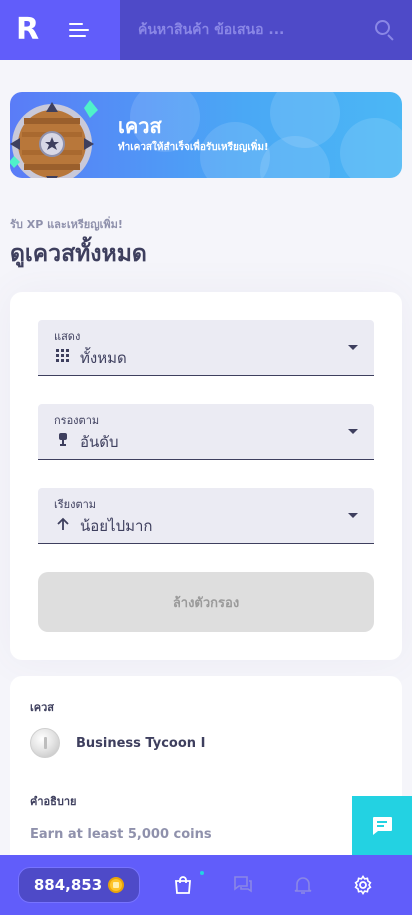 The width and height of the screenshot is (412, 915). Describe the element at coordinates (27, 30) in the screenshot. I see `logo: R` at that location.